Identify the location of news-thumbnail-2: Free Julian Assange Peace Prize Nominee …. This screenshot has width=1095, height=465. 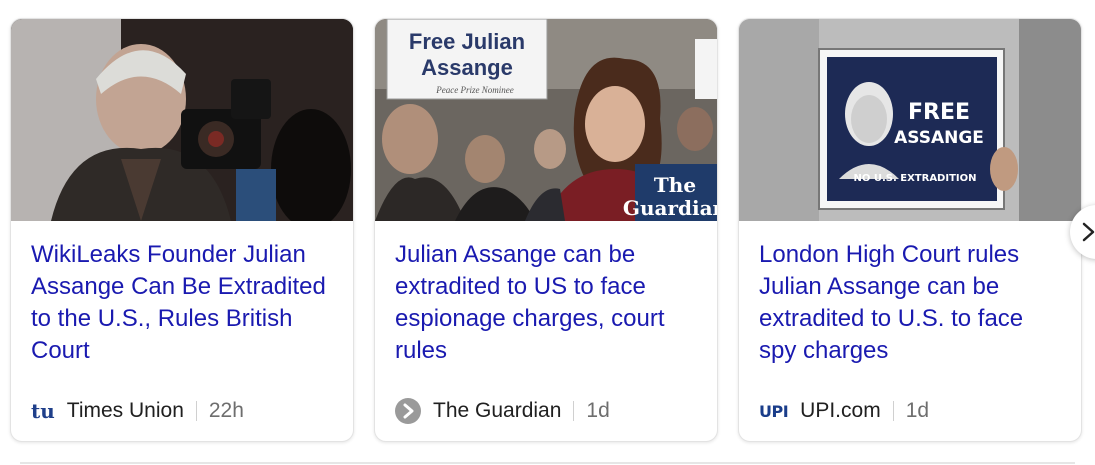
(546, 120).